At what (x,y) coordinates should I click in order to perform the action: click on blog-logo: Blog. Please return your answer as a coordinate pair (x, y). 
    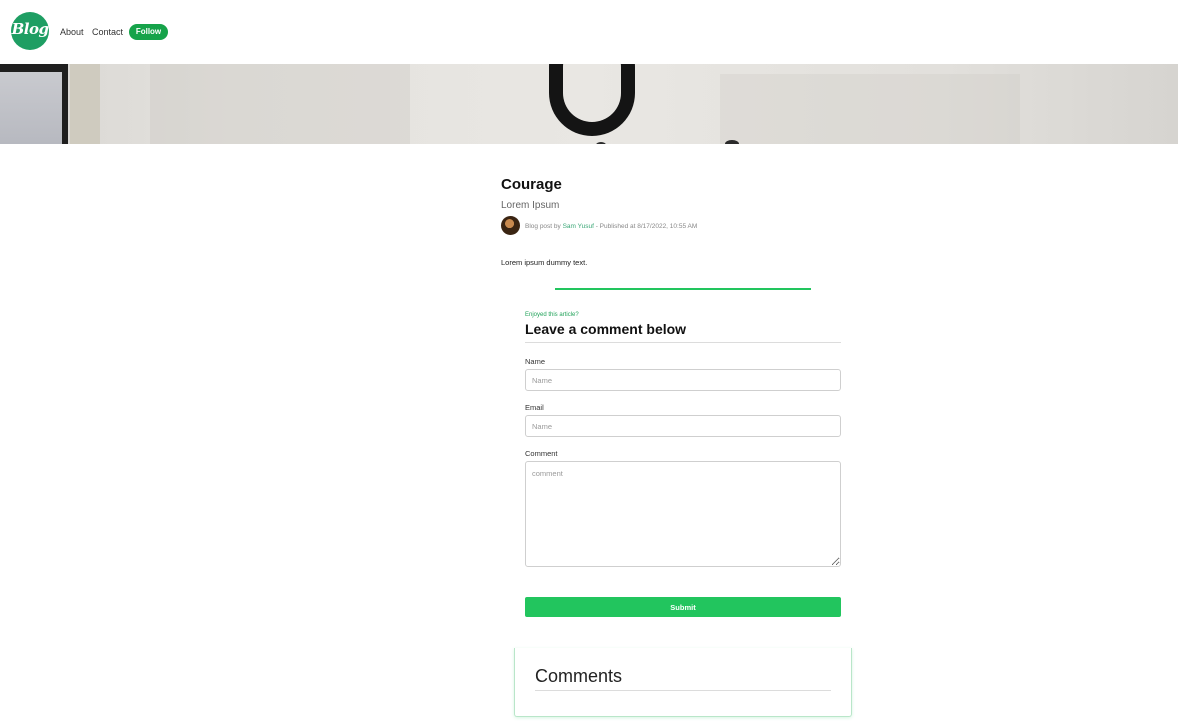
    Looking at the image, I should click on (30, 31).